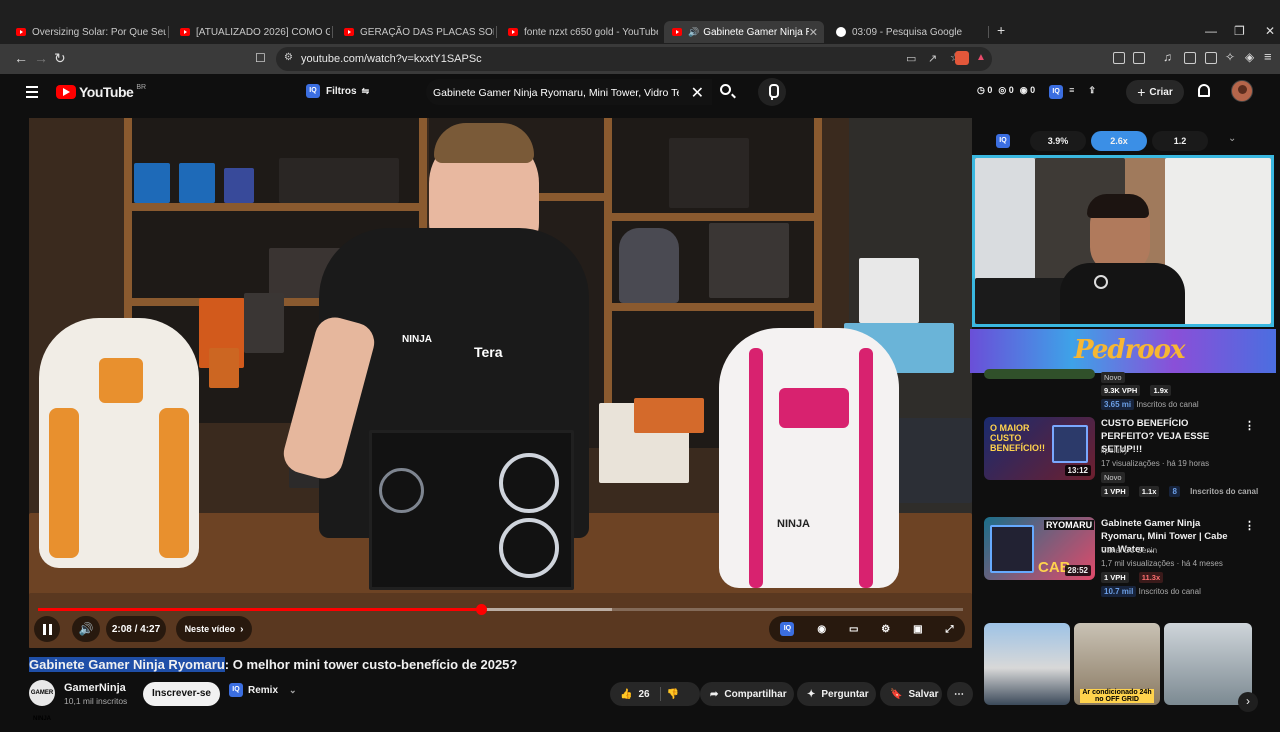 The height and width of the screenshot is (732, 1280). I want to click on scrubber-handle, so click(481, 609).